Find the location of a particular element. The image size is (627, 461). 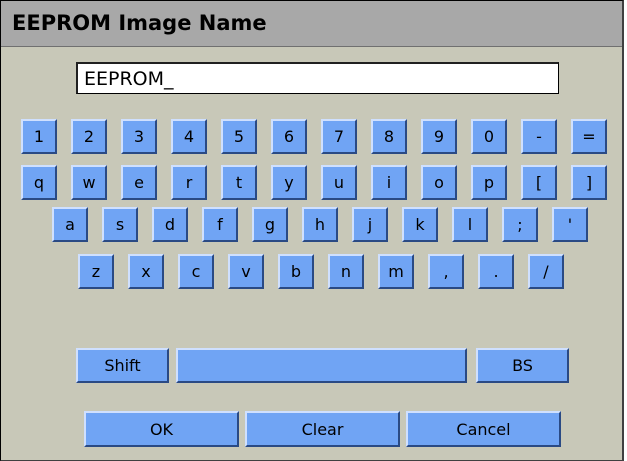

key-m: m is located at coordinates (396, 271).